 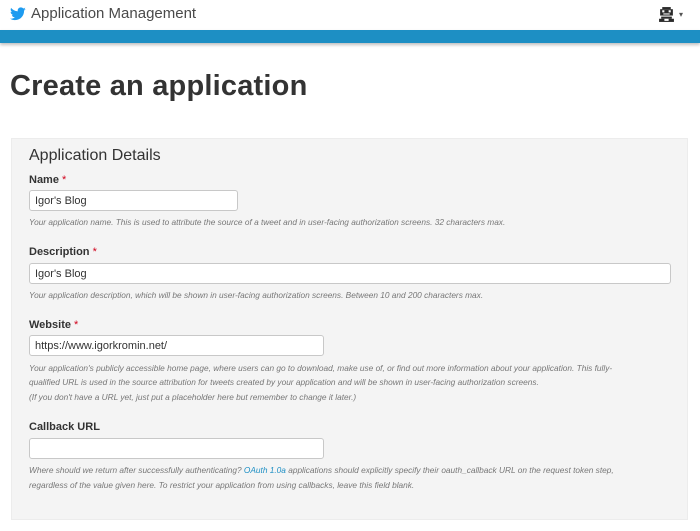 I want to click on brand-accent-bar, so click(x=350, y=36).